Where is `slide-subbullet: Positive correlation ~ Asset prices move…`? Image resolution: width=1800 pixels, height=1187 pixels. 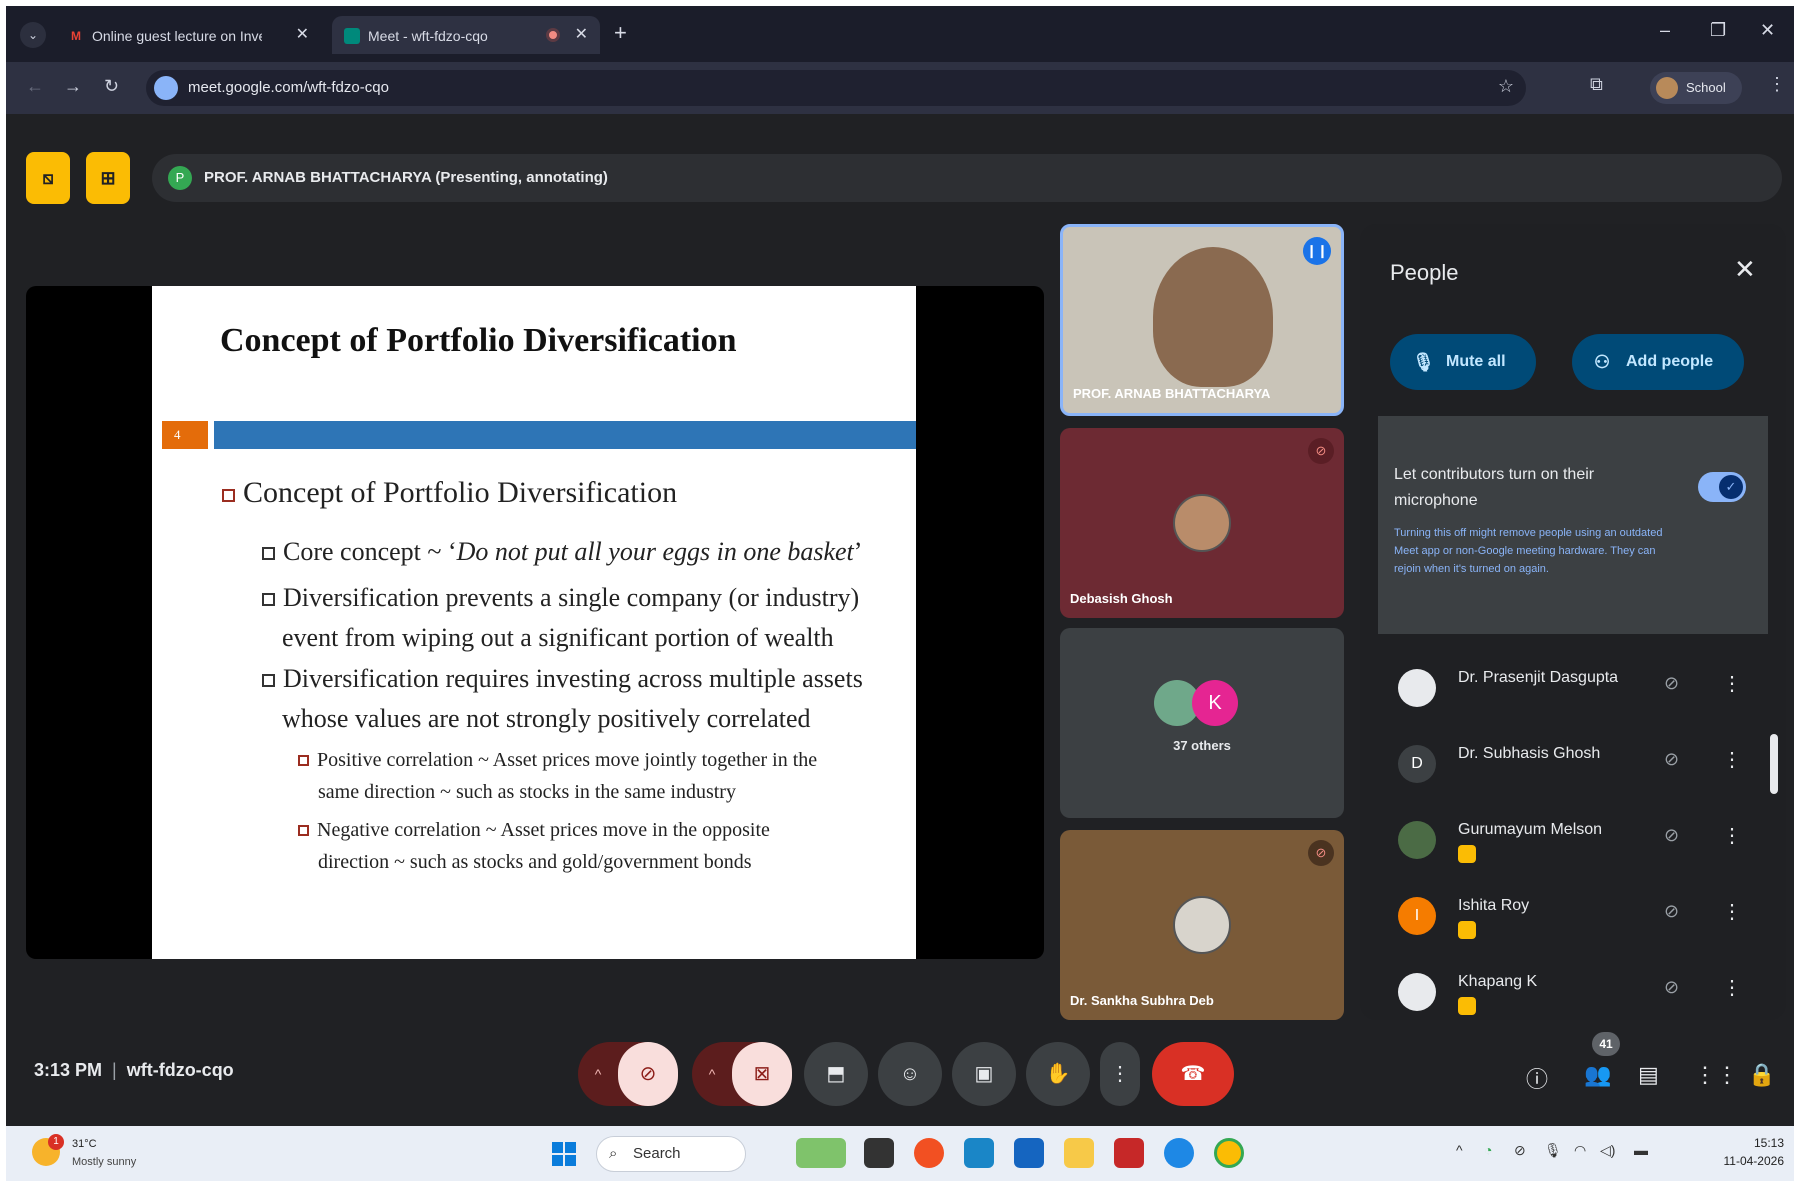 slide-subbullet: Positive correlation ~ Asset prices move… is located at coordinates (598, 776).